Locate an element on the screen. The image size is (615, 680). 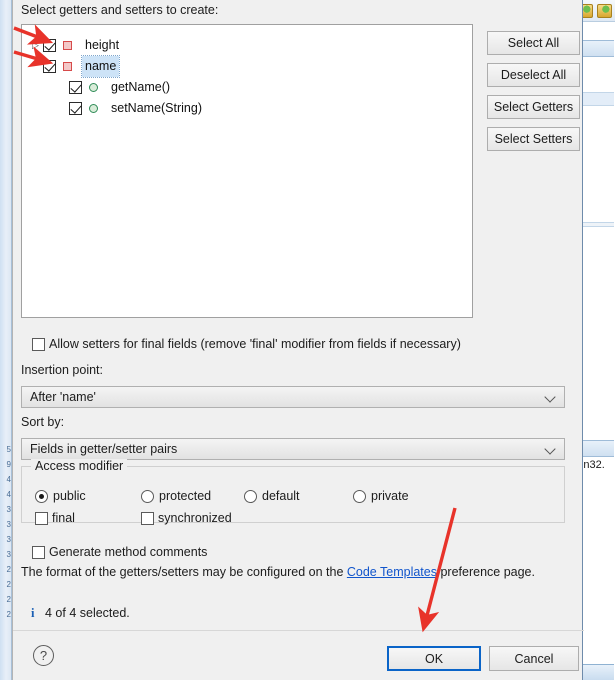
tree-row: setName(String) is located at coordinates (247, 108).